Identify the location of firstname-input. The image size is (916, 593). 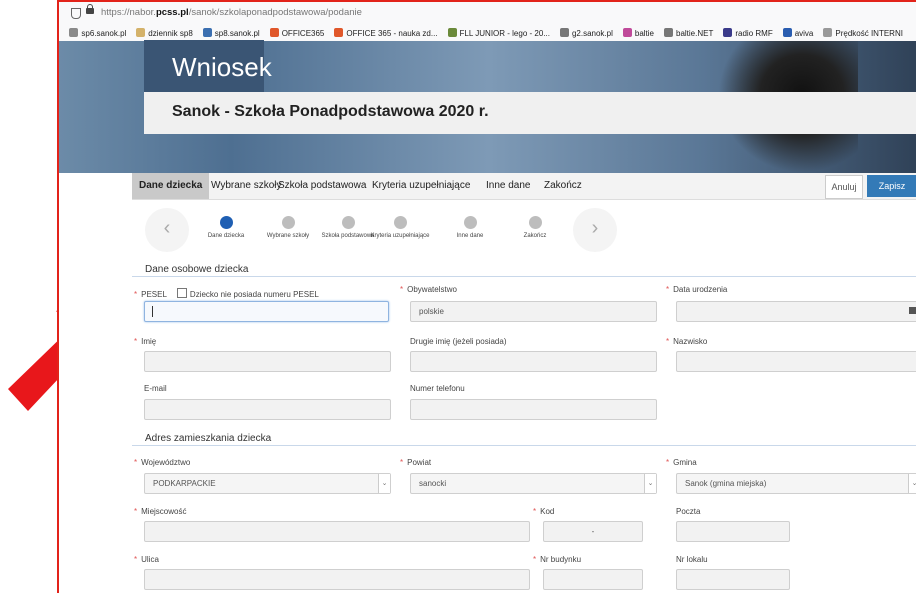
(267, 361).